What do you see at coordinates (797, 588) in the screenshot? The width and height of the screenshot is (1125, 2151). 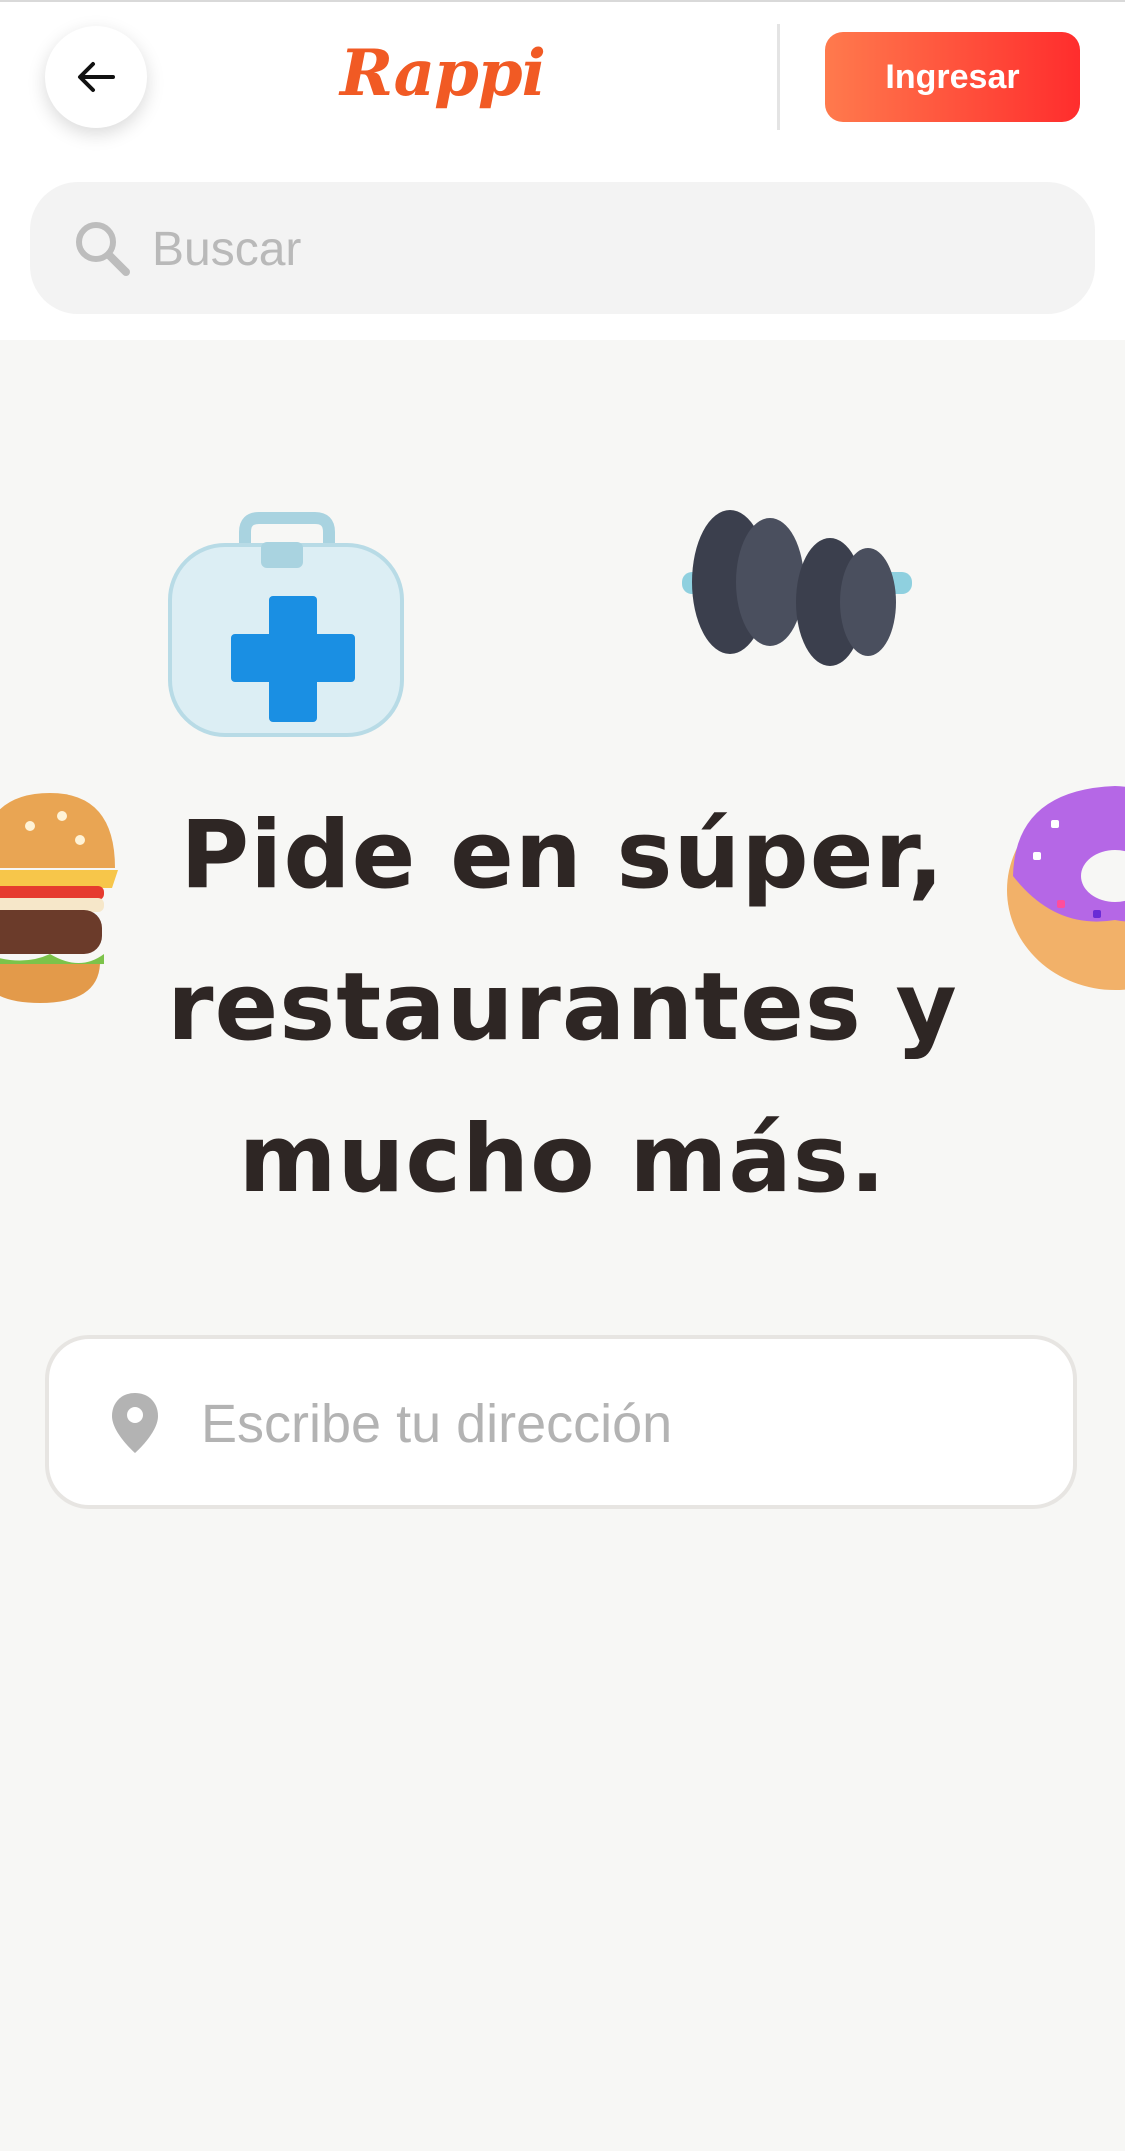 I see `dumbbell-icon` at bounding box center [797, 588].